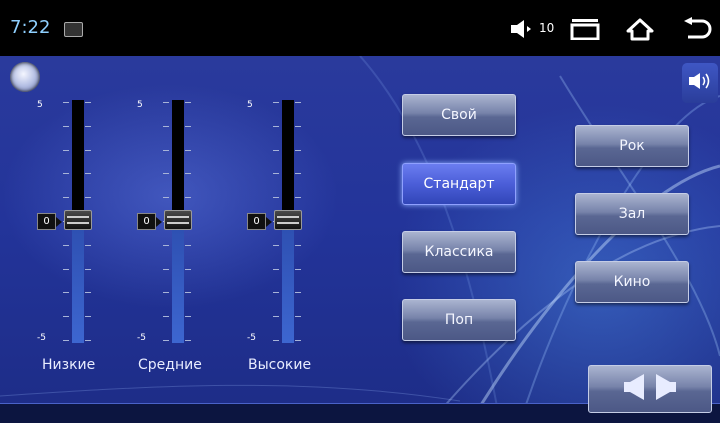 The height and width of the screenshot is (423, 720). What do you see at coordinates (632, 214) in the screenshot?
I see `preset-hall-button: Зал` at bounding box center [632, 214].